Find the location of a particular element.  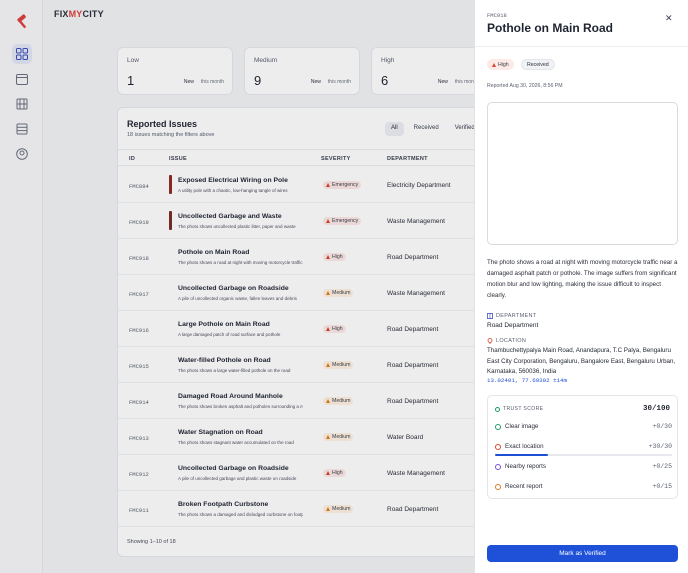

divider is located at coordinates (581, 46).